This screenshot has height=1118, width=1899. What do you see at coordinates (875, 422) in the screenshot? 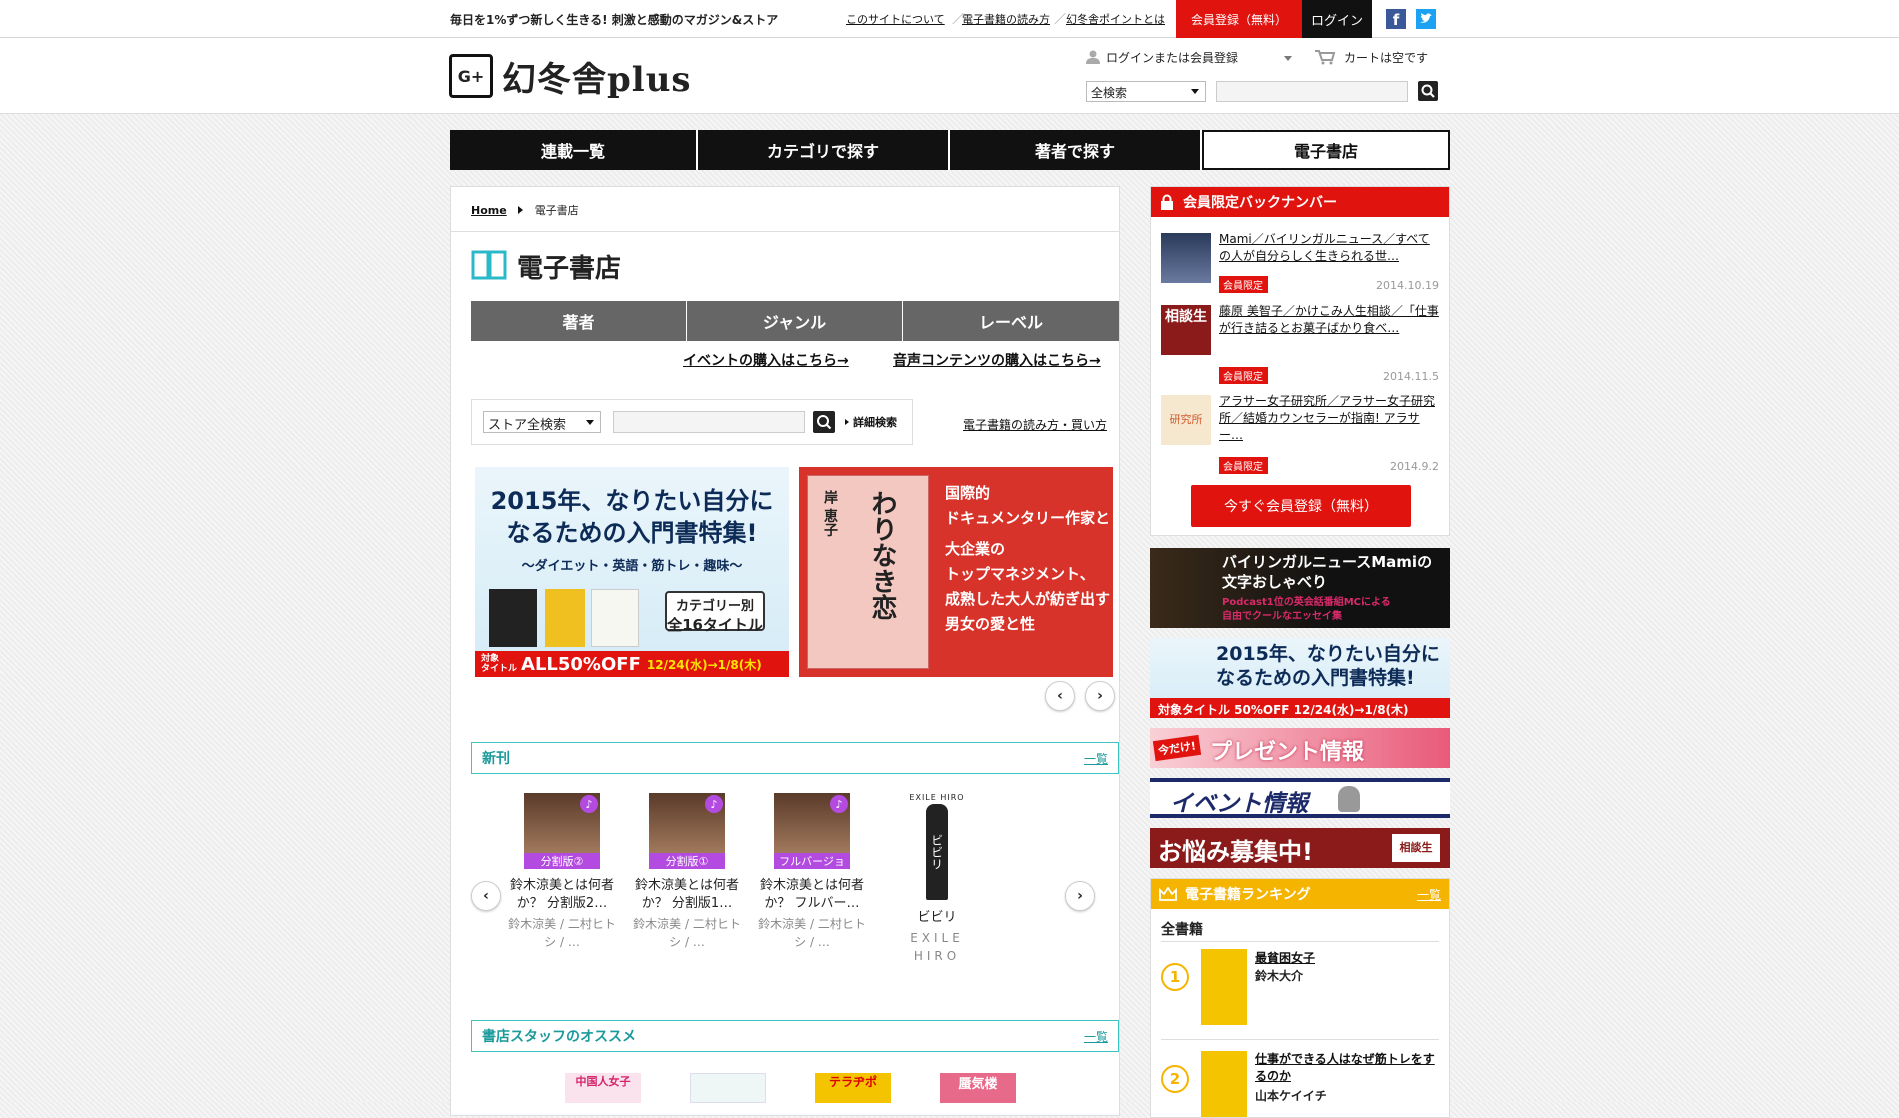
I see `advanced-search-link: 詳細検索` at bounding box center [875, 422].